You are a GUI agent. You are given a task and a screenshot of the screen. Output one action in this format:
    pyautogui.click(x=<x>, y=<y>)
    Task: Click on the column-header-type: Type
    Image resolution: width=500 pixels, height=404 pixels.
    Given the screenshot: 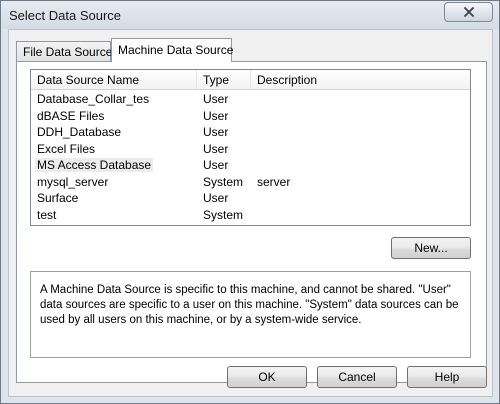 What is the action you would take?
    pyautogui.click(x=224, y=79)
    